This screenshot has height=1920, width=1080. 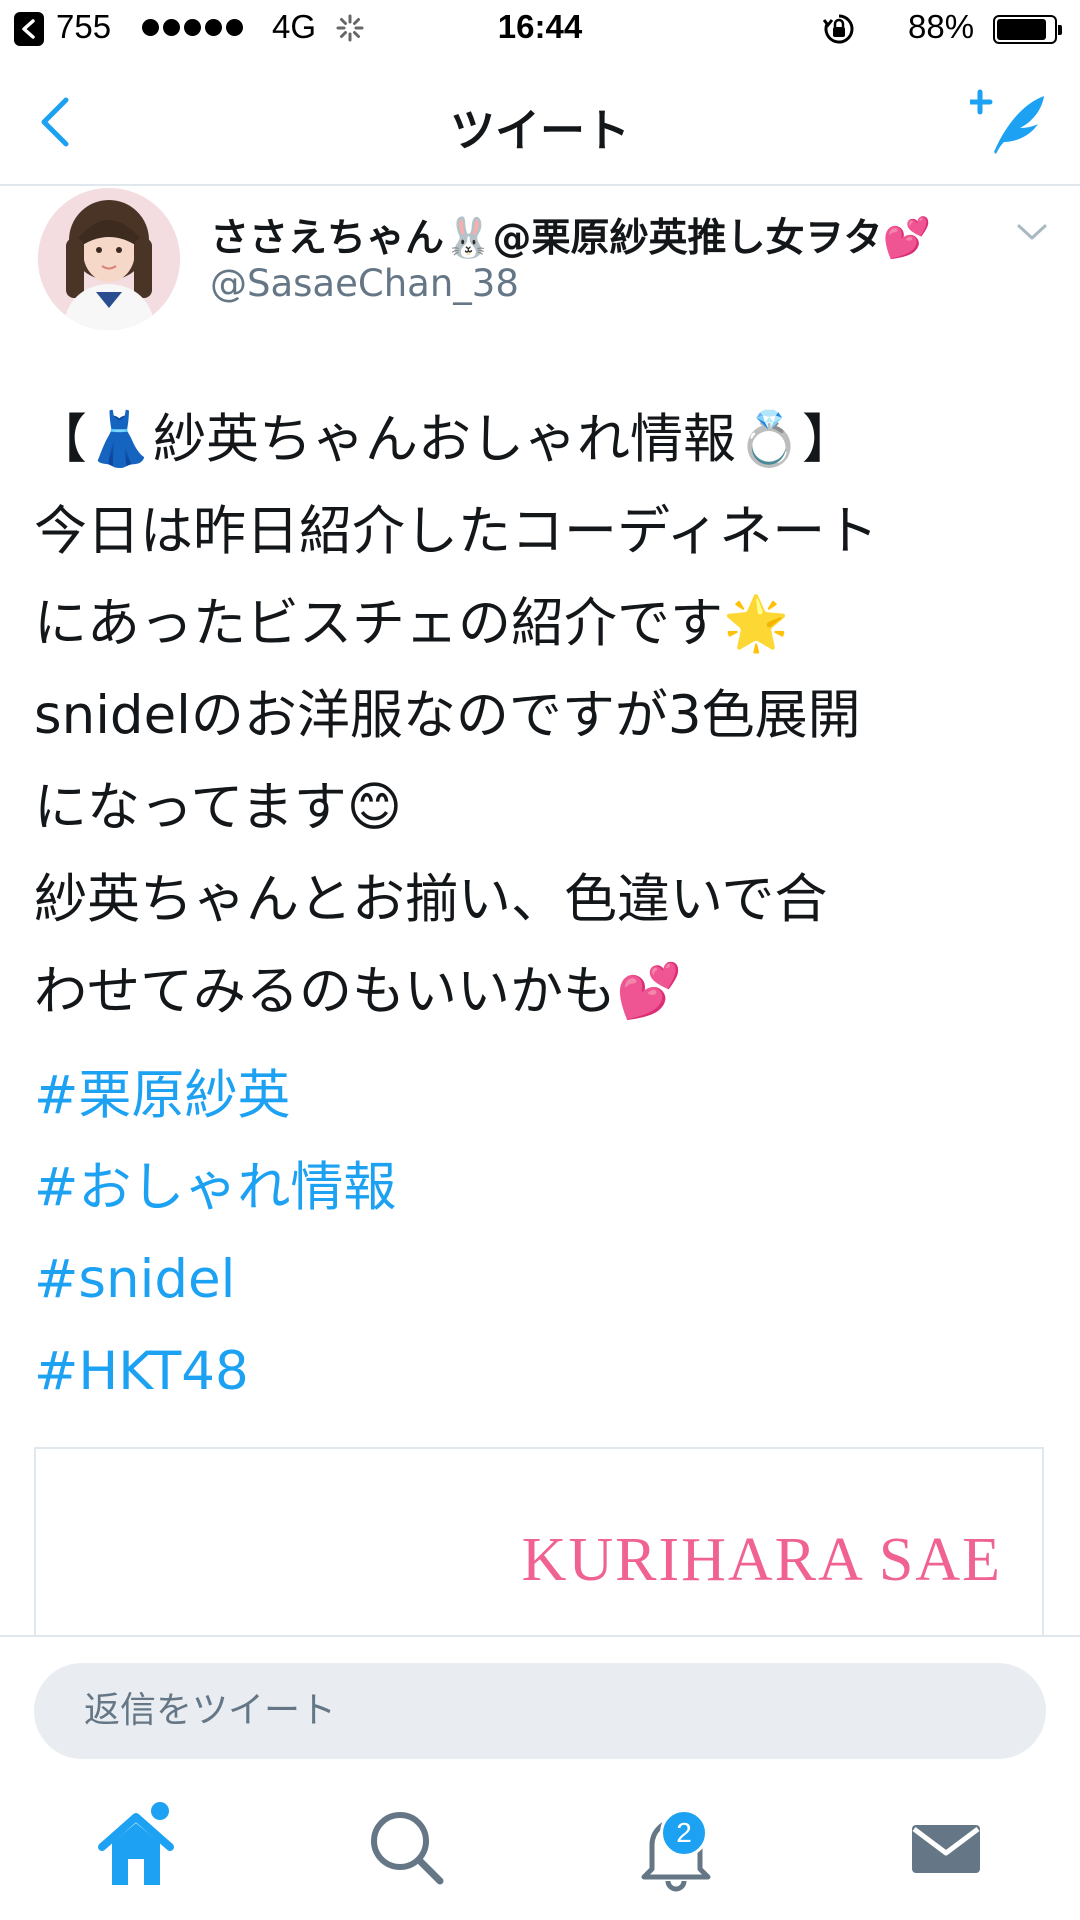 I want to click on reply-input: 返信をツイート, so click(x=540, y=1711).